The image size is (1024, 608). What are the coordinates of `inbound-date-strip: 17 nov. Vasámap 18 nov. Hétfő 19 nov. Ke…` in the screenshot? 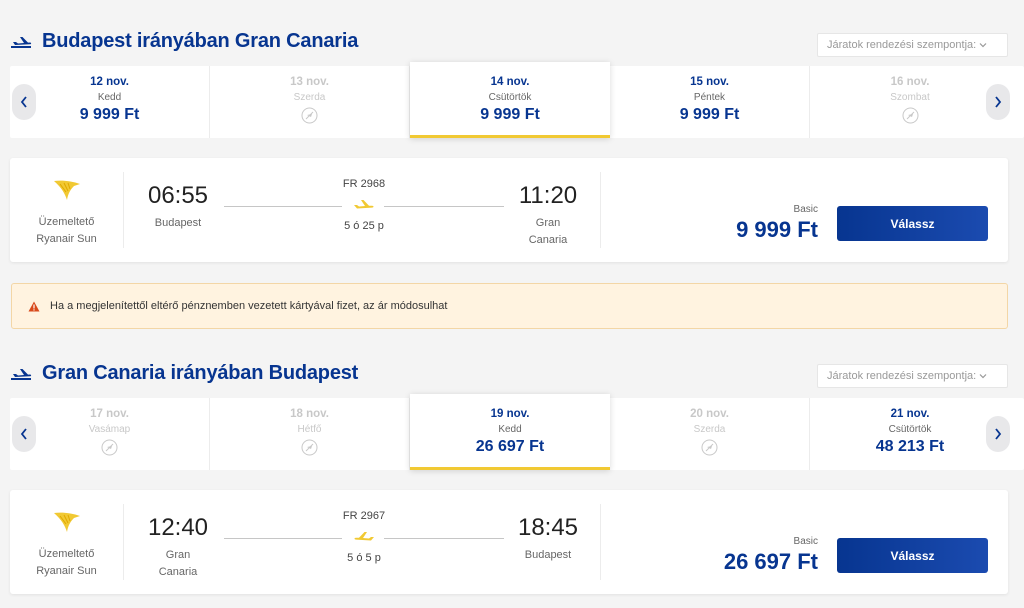 It's located at (517, 432).